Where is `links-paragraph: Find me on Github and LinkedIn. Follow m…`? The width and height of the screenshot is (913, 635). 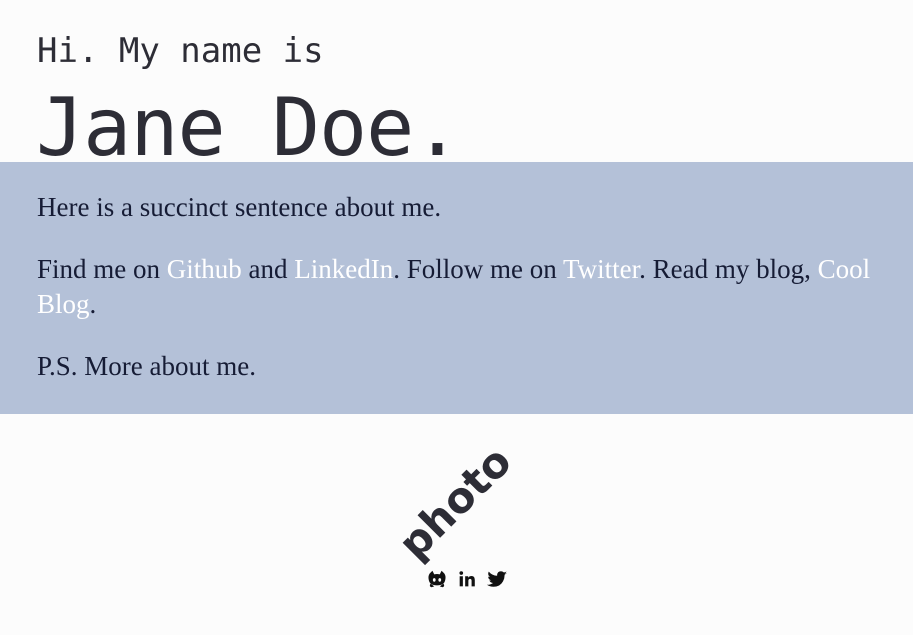 links-paragraph: Find me on Github and LinkedIn. Follow m… is located at coordinates (456, 287).